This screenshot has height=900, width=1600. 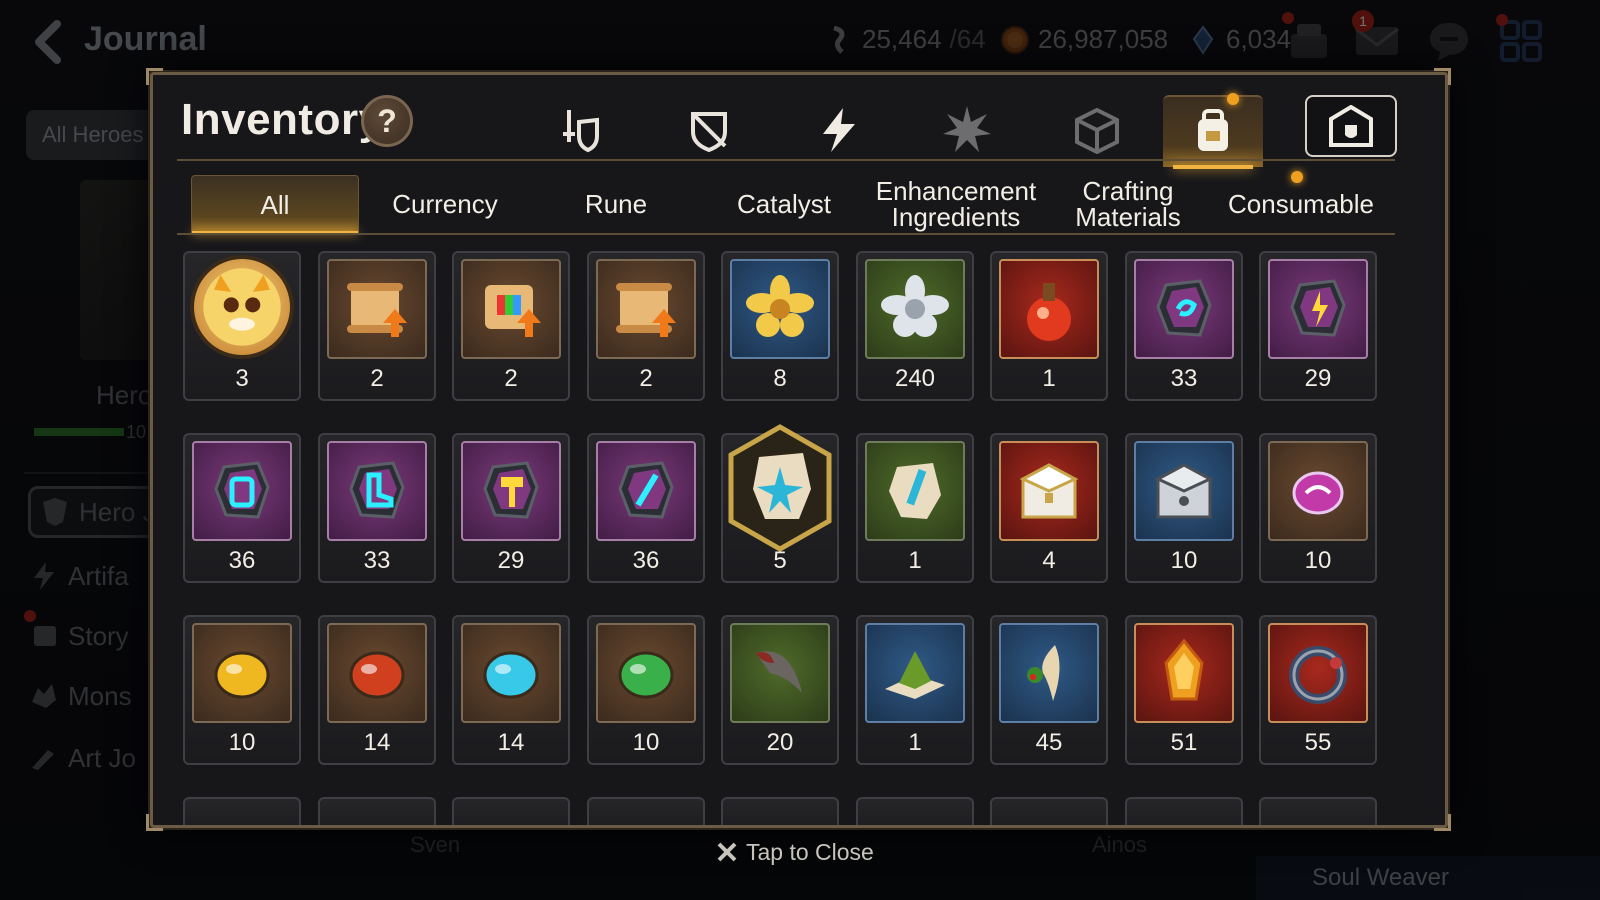 What do you see at coordinates (1120, 844) in the screenshot?
I see `hero-name-ainos: Ainos` at bounding box center [1120, 844].